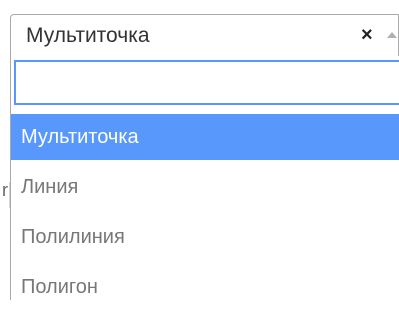 This screenshot has width=399, height=310. I want to click on selected-value: Мультиточка, so click(88, 35).